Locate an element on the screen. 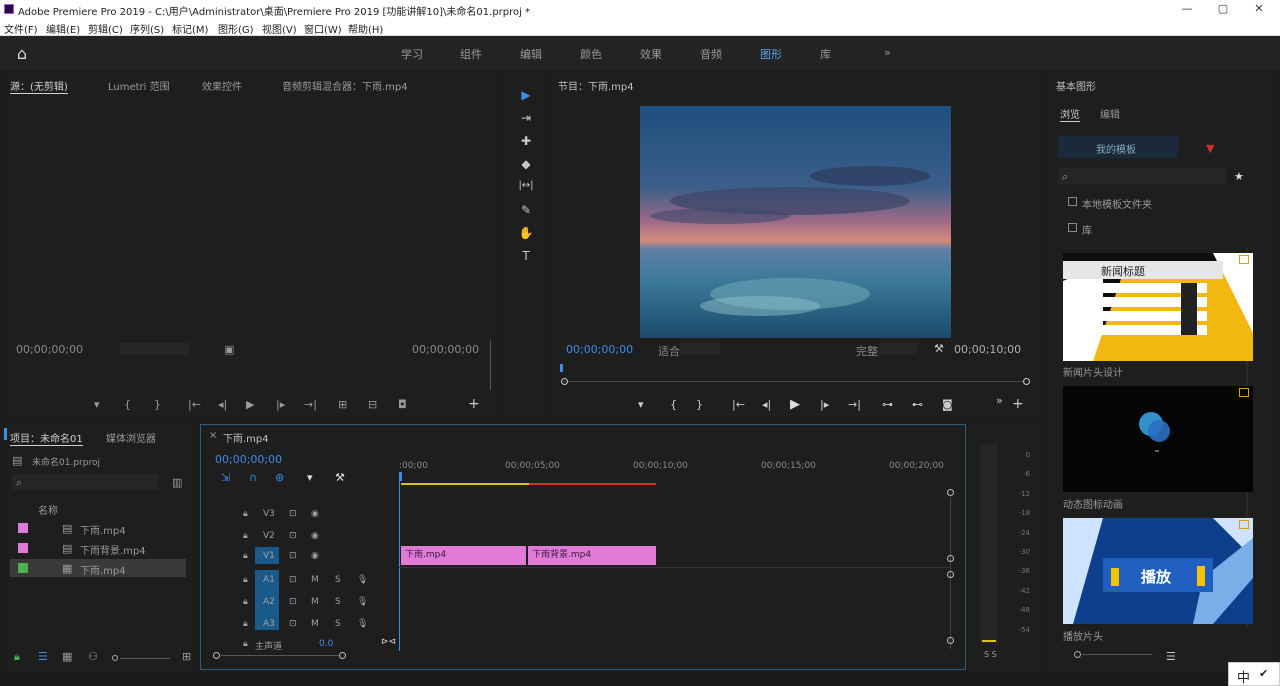  libraries-checkbox is located at coordinates (1072, 227).